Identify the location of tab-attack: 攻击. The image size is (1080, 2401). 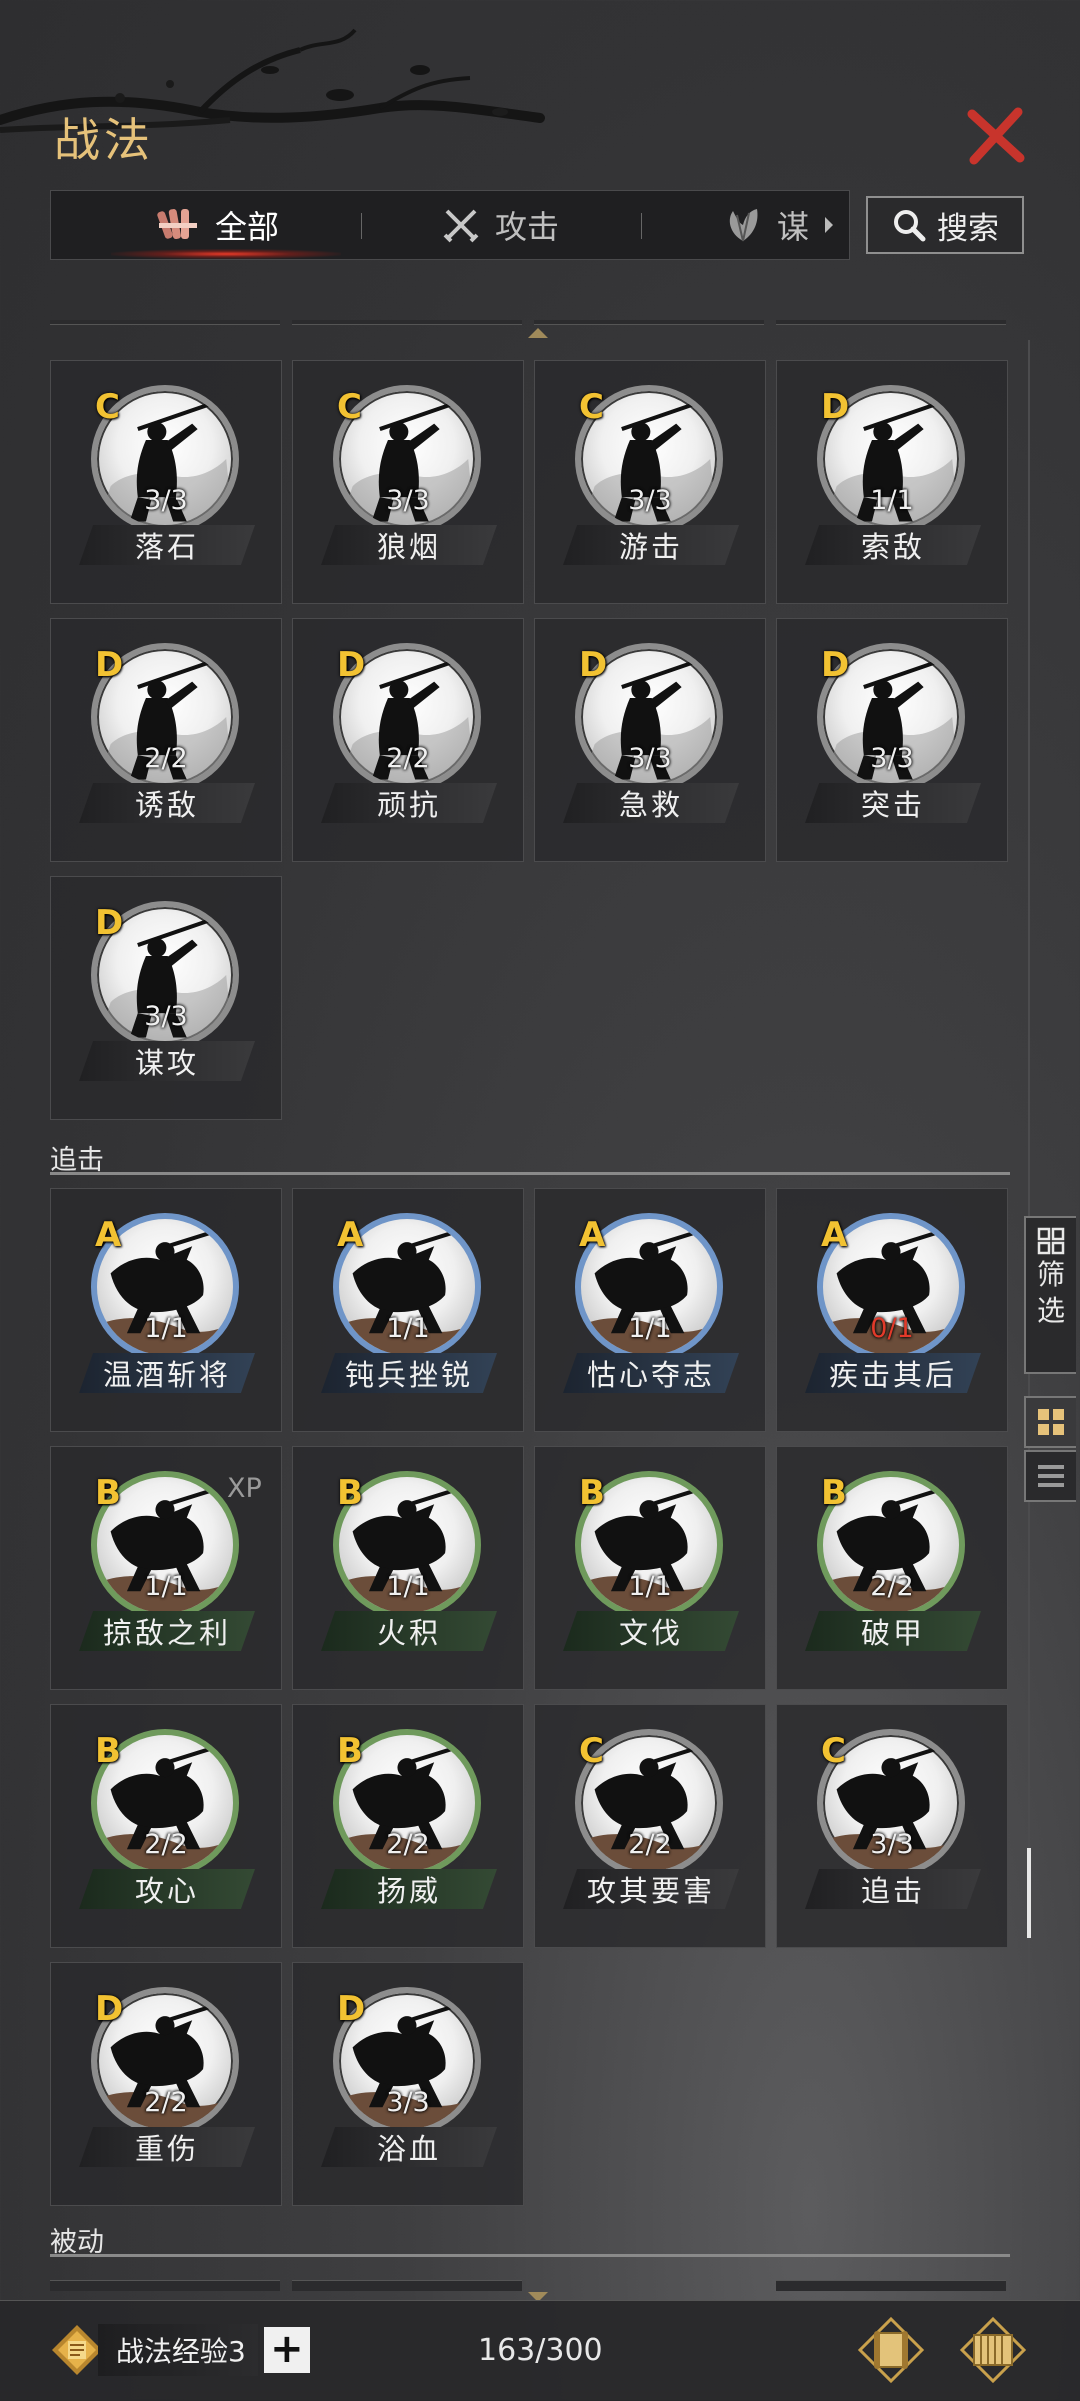
(500, 225).